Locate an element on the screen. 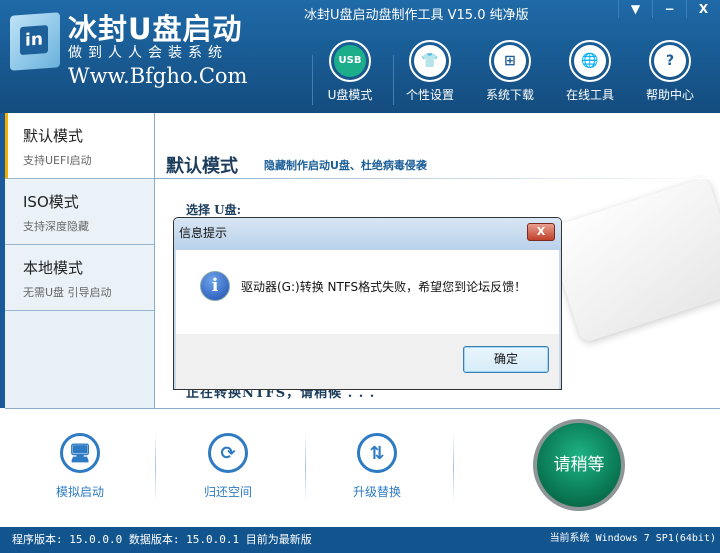  item-sub: 支持UEFI启动 is located at coordinates (57, 160).